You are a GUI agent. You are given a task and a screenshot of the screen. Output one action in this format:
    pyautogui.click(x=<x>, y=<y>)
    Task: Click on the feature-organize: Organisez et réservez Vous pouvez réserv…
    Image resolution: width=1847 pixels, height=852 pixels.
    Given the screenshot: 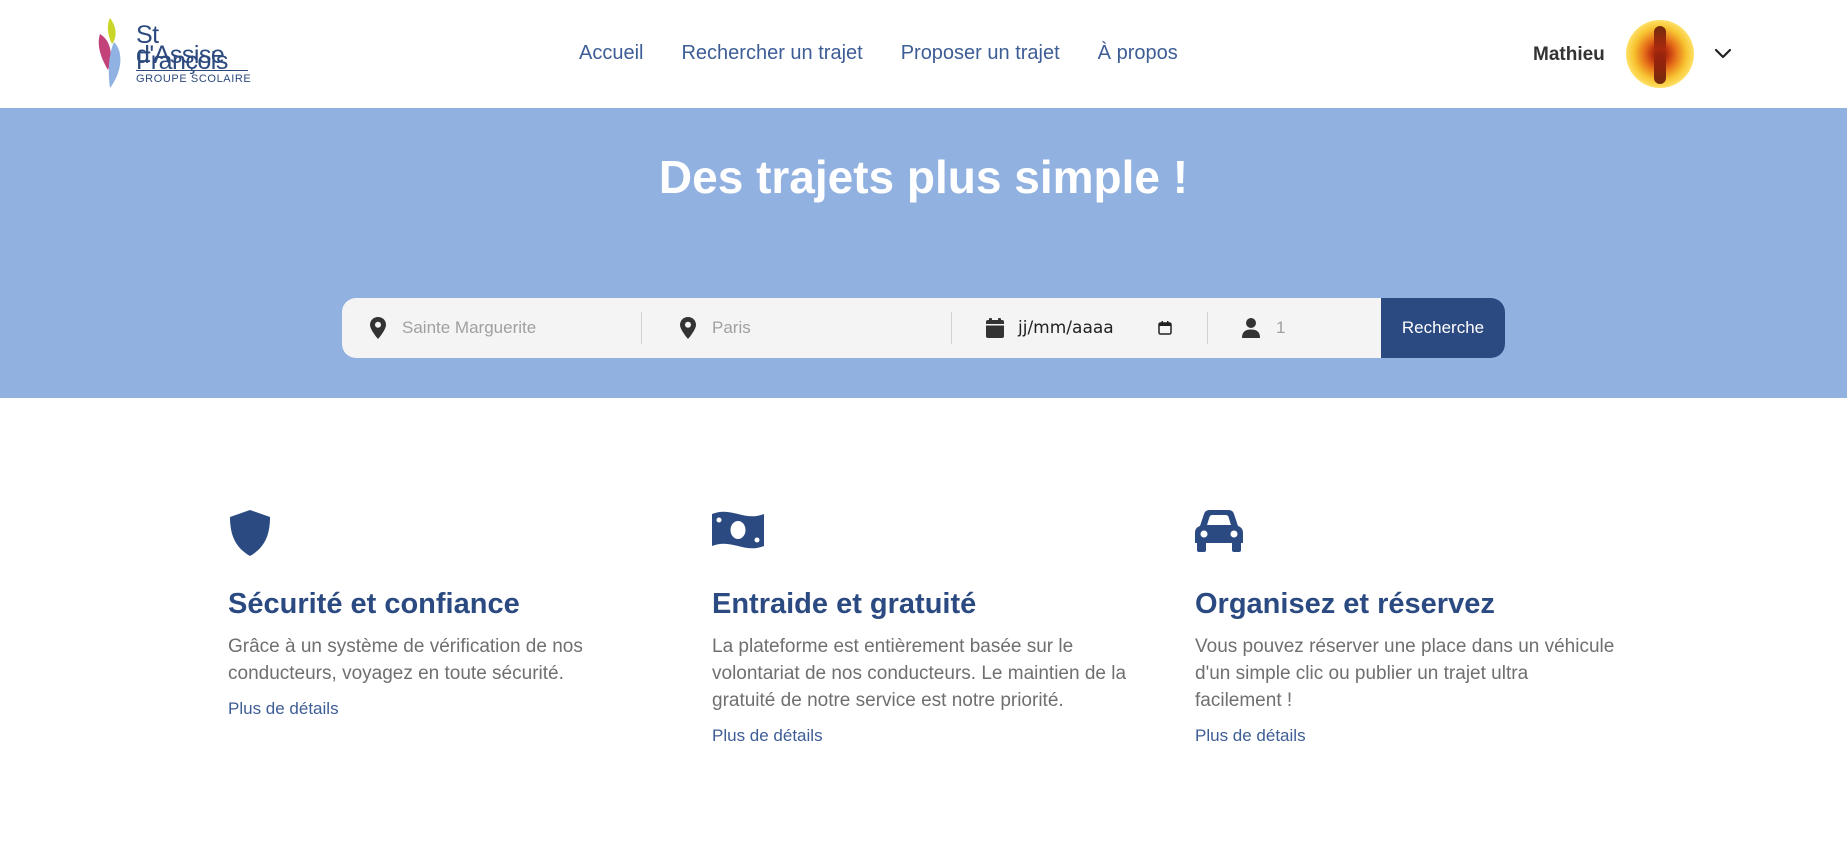 What is the action you would take?
    pyautogui.click(x=1405, y=628)
    